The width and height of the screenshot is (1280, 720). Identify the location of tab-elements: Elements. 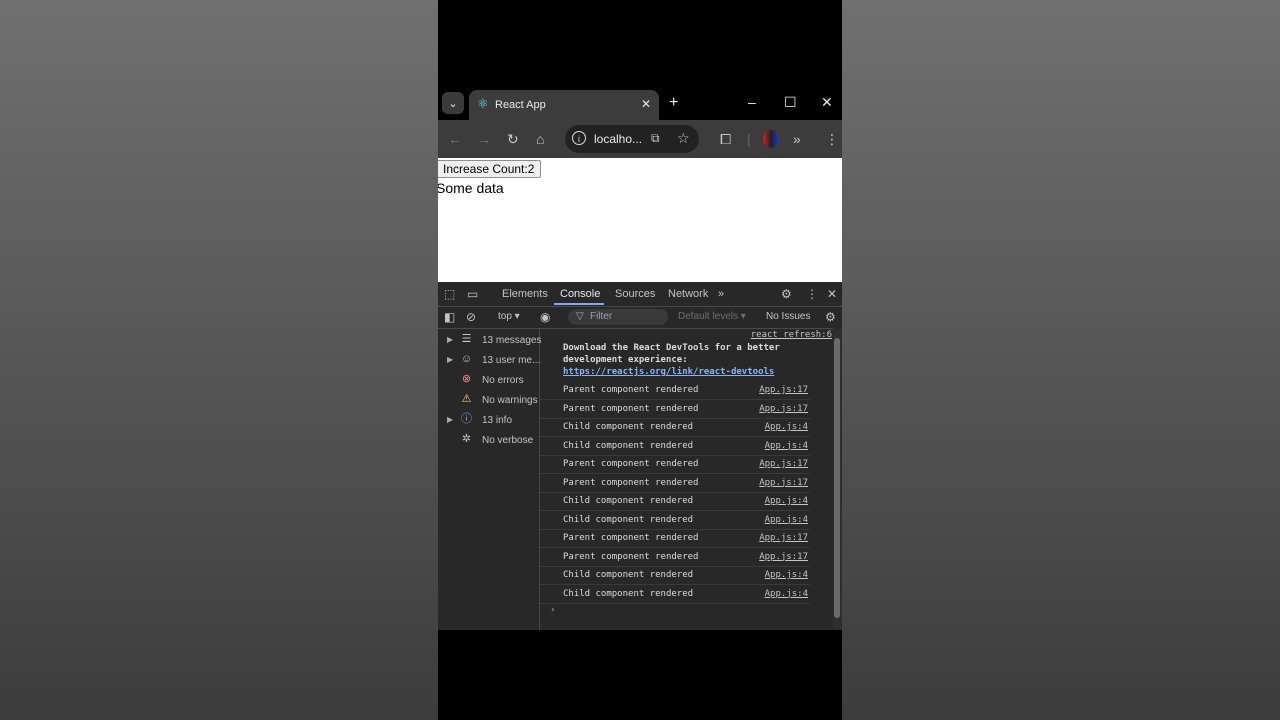
(525, 294).